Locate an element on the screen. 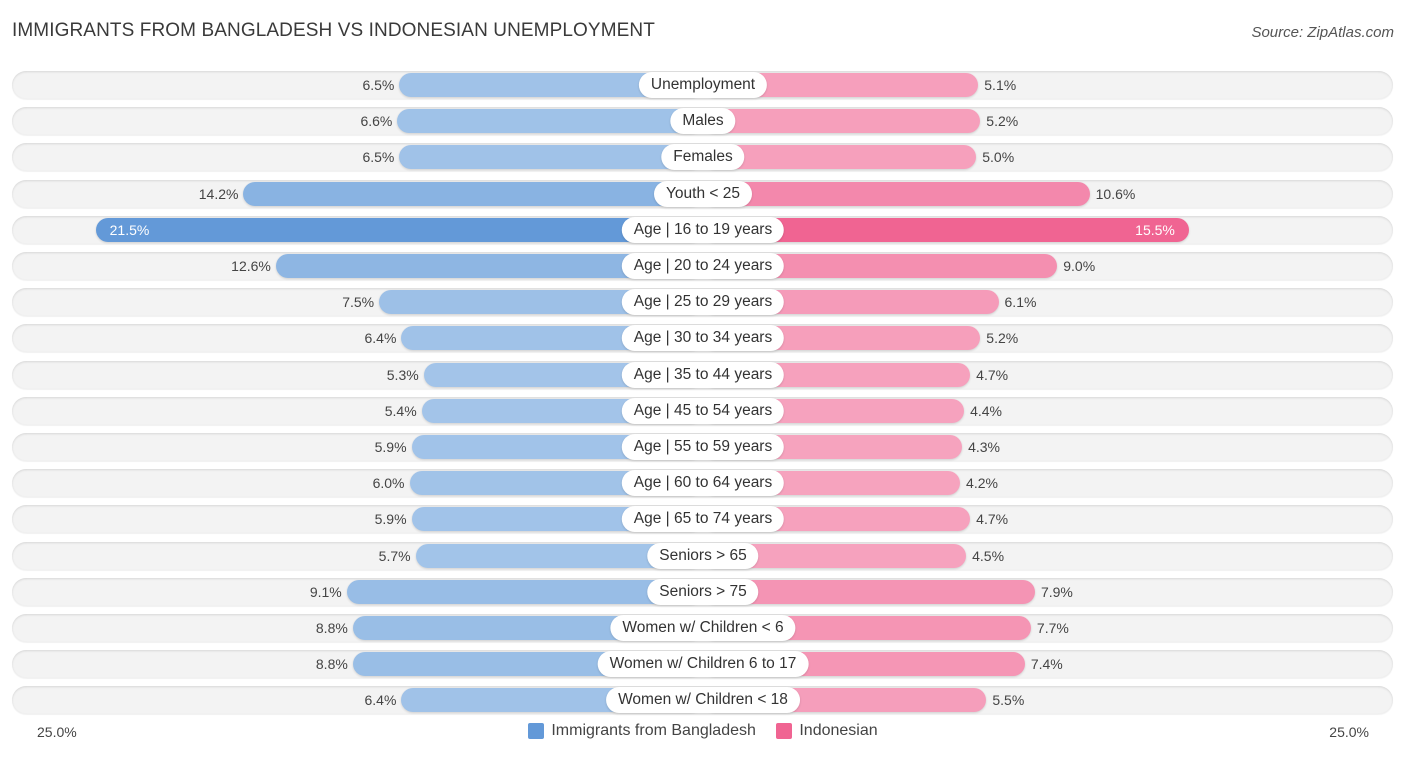 The height and width of the screenshot is (757, 1406). chart-row: 6.5% 5.0% Females is located at coordinates (702, 157).